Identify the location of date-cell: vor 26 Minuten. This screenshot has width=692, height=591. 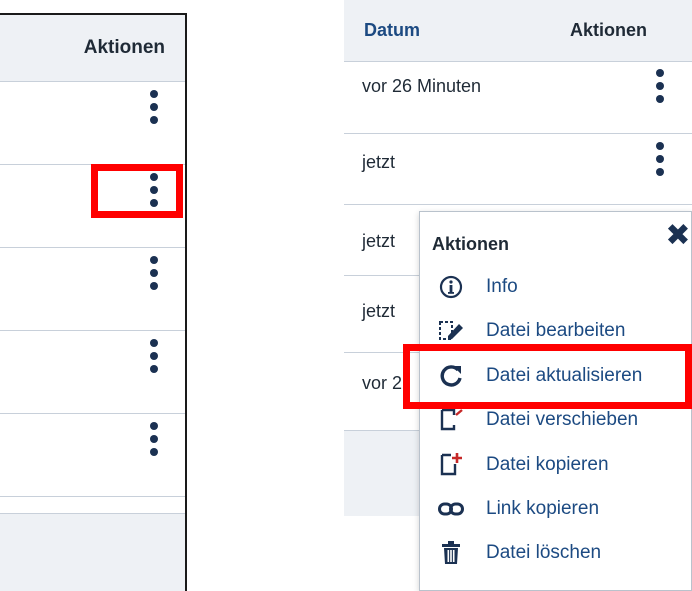
(422, 86).